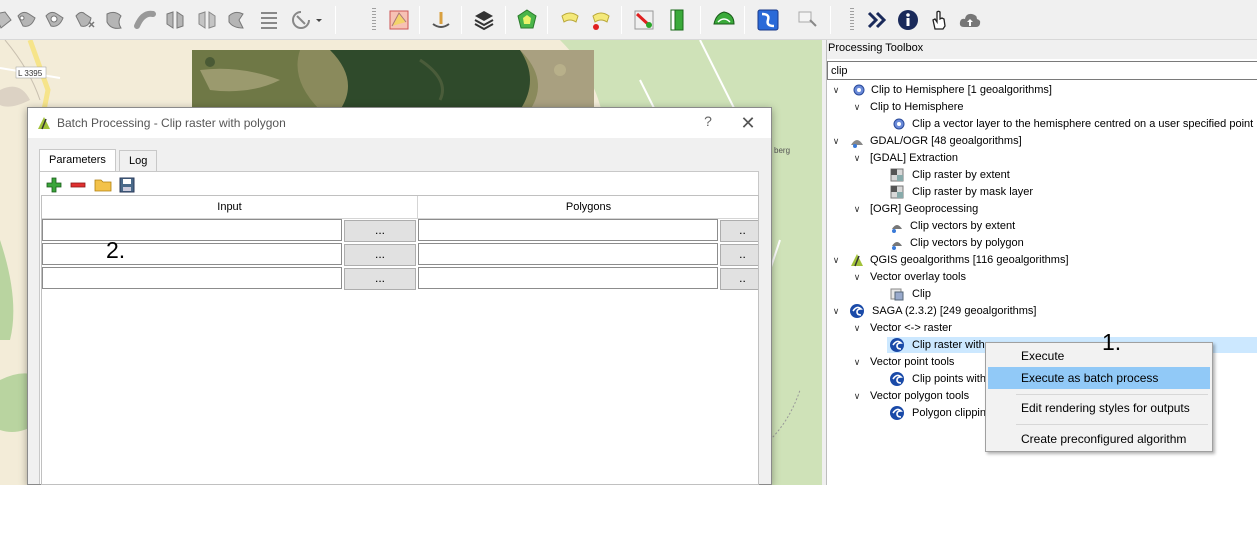 The height and width of the screenshot is (540, 1257). What do you see at coordinates (917, 107) in the screenshot?
I see `tree-item-label: Clip to Hemisphere` at bounding box center [917, 107].